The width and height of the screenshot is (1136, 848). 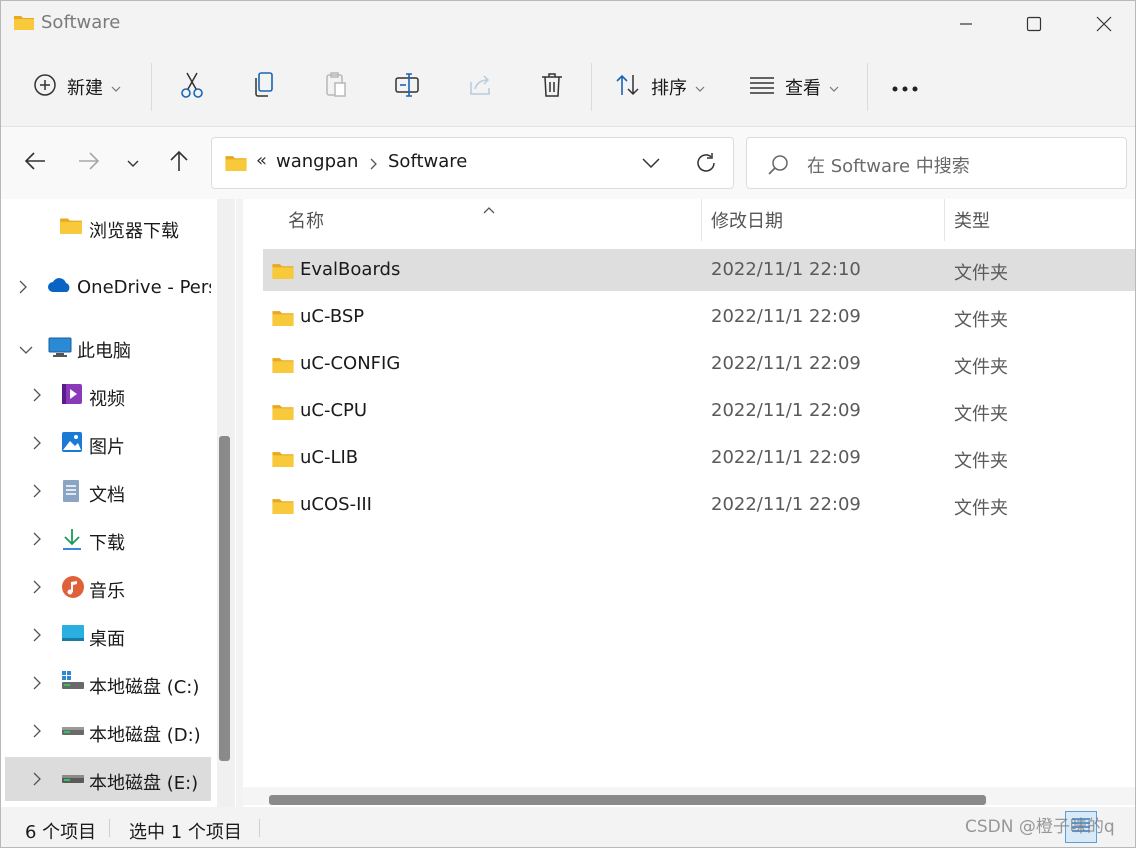 I want to click on column-header-name: 名称, so click(x=306, y=220).